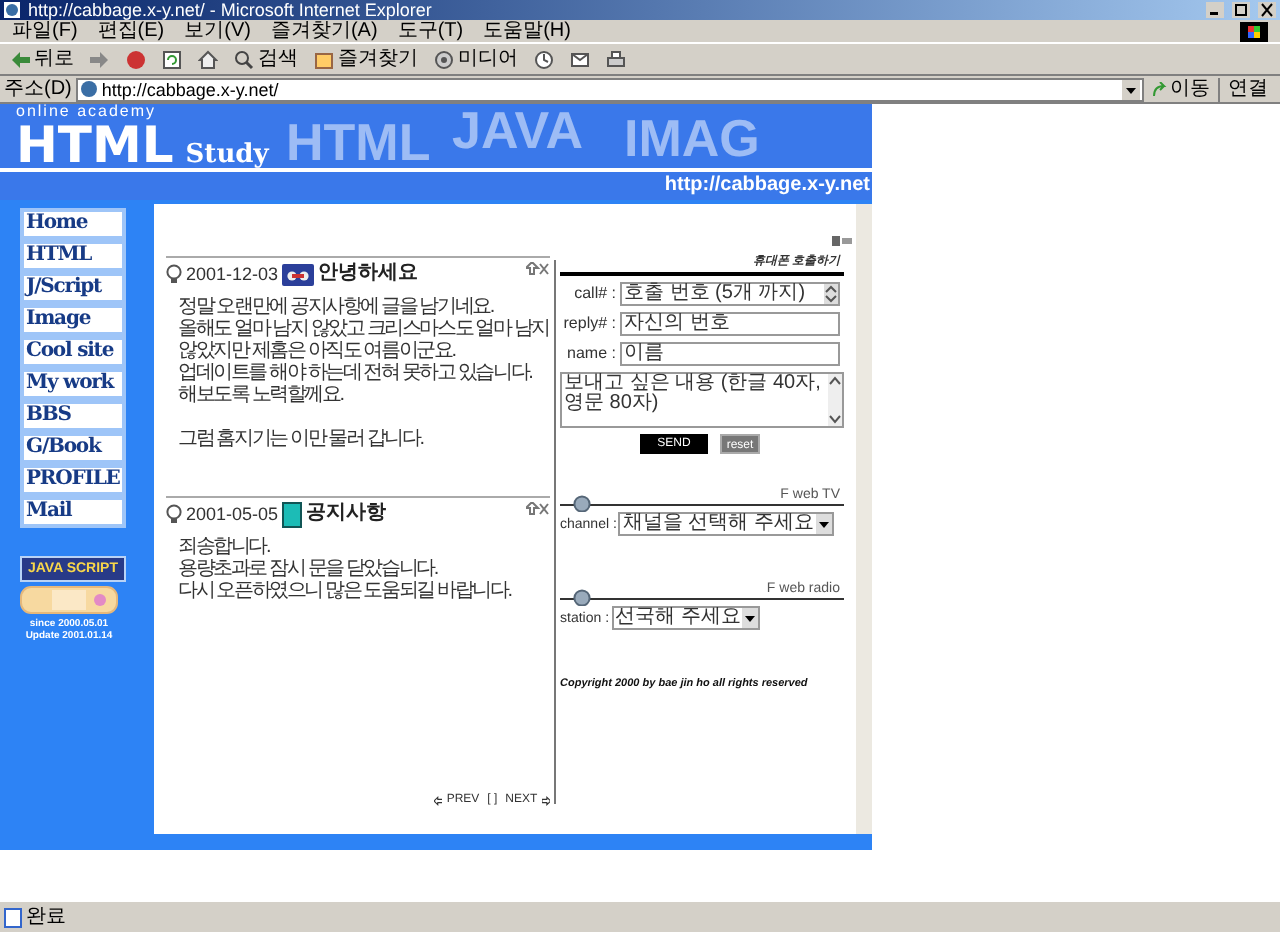 This screenshot has height=932, width=1280. What do you see at coordinates (589, 324) in the screenshot?
I see `field-label: reply# :` at bounding box center [589, 324].